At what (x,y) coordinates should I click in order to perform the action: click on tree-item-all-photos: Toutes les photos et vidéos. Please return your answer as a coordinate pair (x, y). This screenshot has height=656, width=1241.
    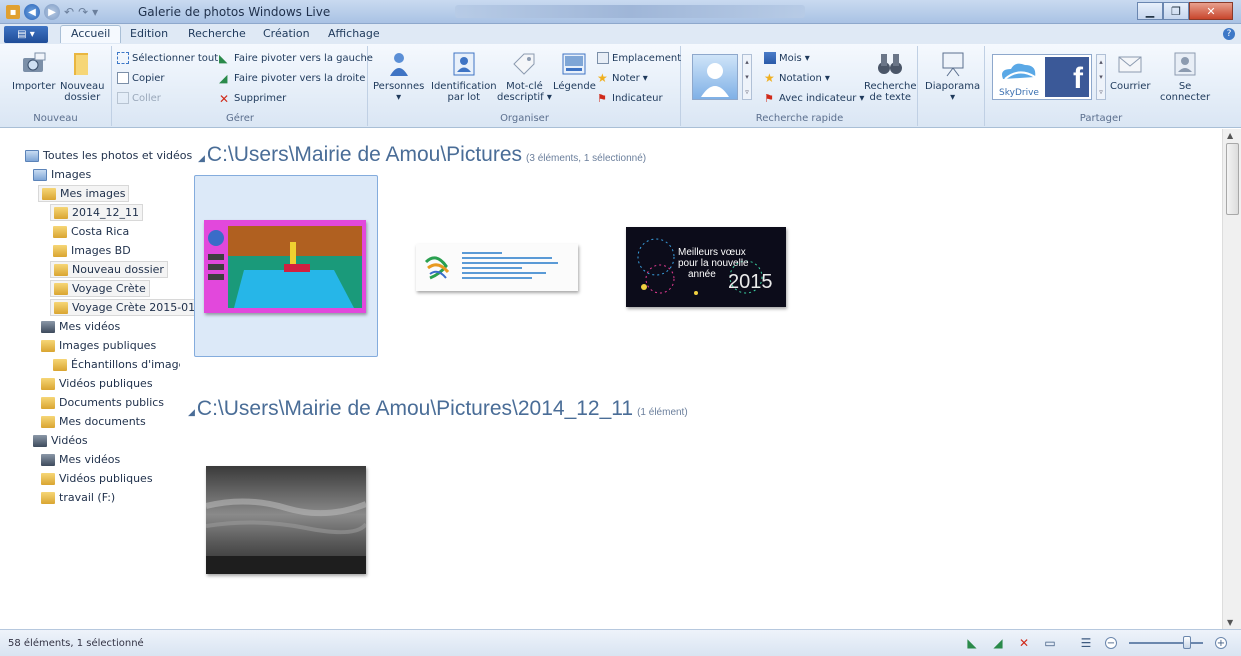
    Looking at the image, I should click on (108, 155).